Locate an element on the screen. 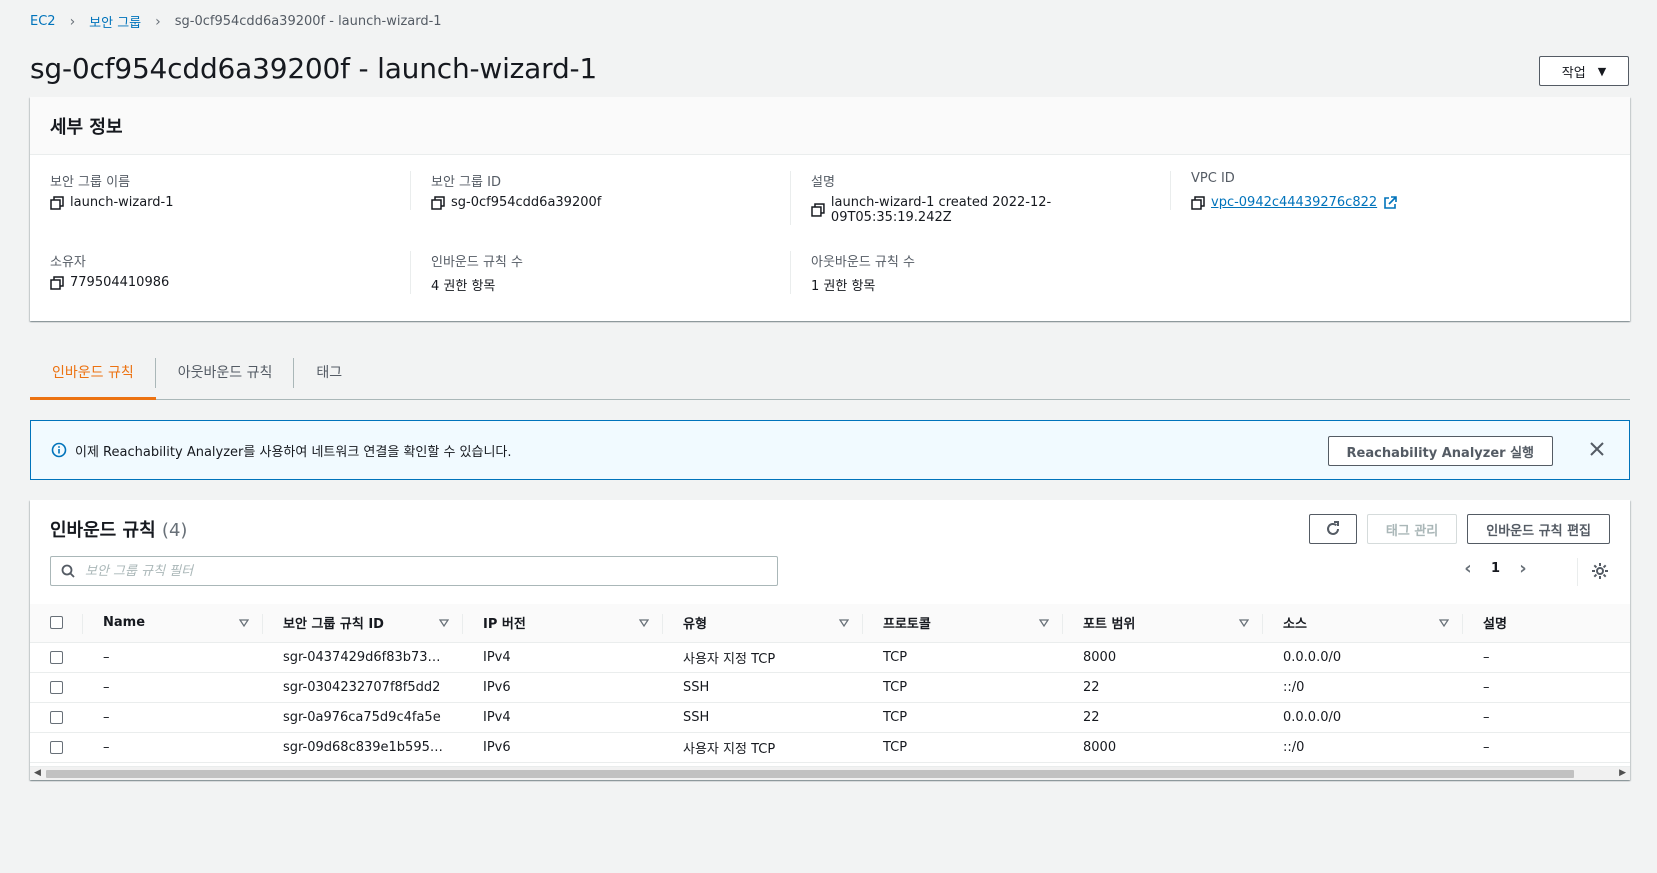 The image size is (1657, 873). refresh-button is located at coordinates (1332, 529).